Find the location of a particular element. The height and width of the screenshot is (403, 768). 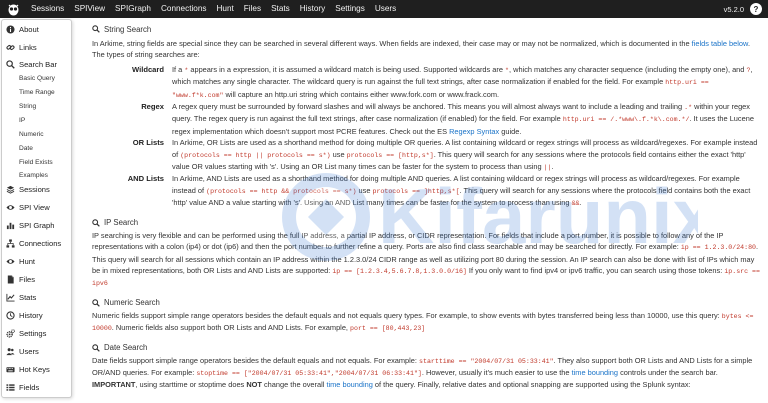

nav-sessions: Sessions is located at coordinates (47, 9).